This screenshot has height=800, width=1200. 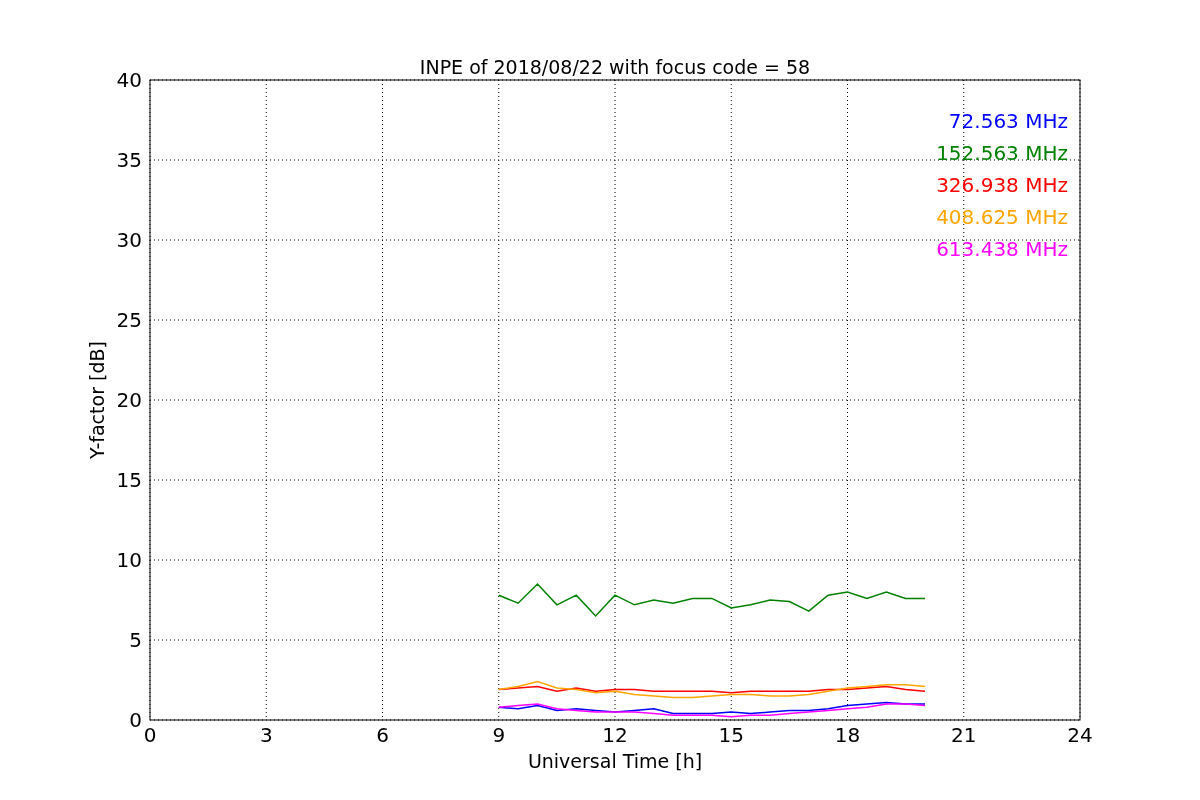 What do you see at coordinates (731, 735) in the screenshot?
I see `x-tick-label: 15` at bounding box center [731, 735].